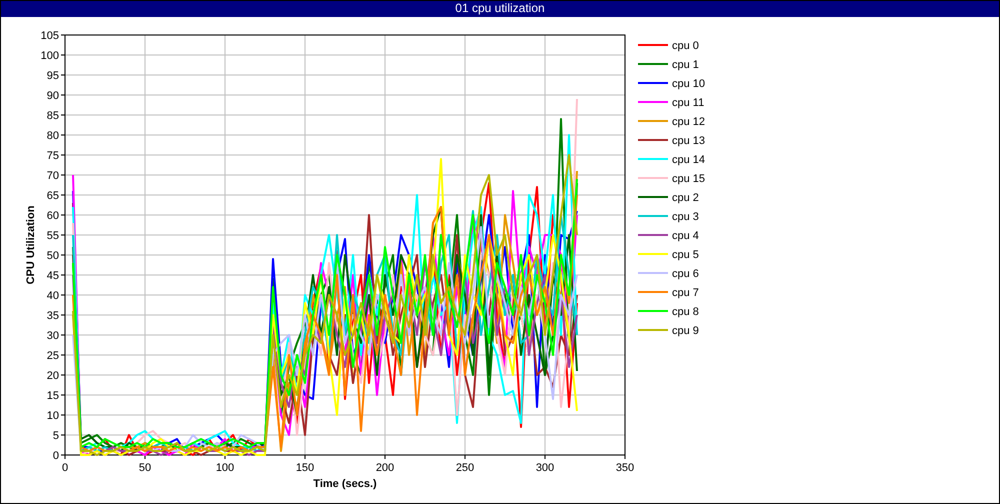 This screenshot has height=504, width=1000. Describe the element at coordinates (685, 46) in the screenshot. I see `legend-label: cpu 0` at that location.